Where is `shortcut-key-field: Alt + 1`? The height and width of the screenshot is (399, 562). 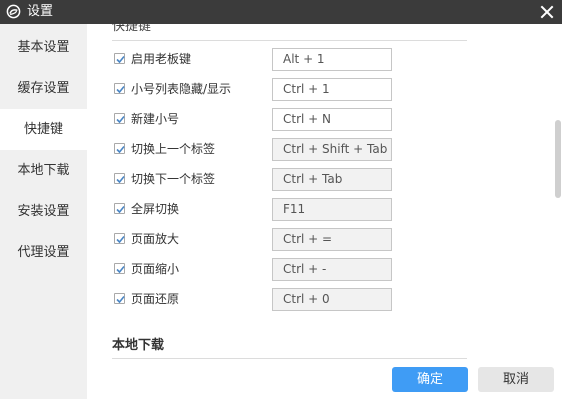
shortcut-key-field: Alt + 1 is located at coordinates (332, 59).